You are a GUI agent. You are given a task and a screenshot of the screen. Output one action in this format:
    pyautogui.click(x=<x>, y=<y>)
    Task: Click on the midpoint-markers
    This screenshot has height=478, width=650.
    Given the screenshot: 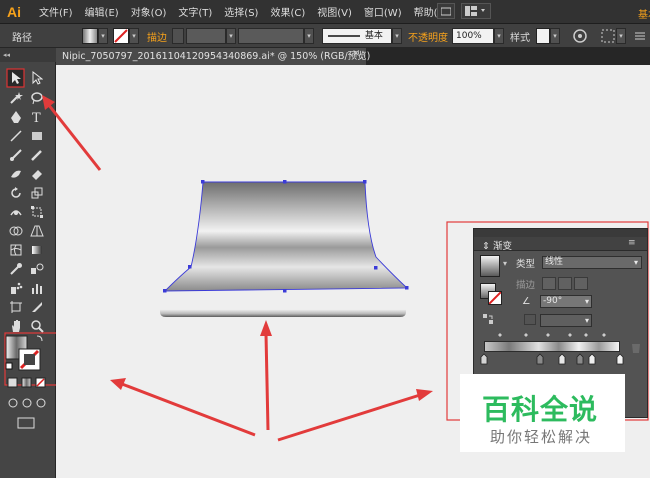 What is the action you would take?
    pyautogui.click(x=559, y=336)
    